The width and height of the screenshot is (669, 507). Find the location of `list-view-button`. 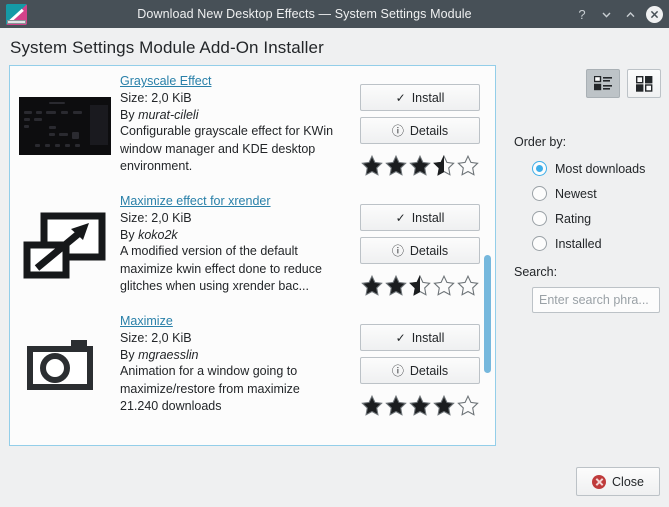

list-view-button is located at coordinates (603, 83).